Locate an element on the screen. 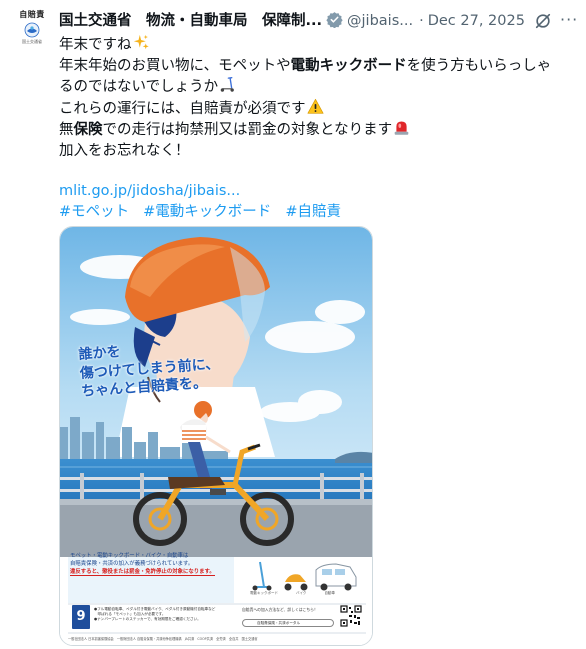 The width and height of the screenshot is (586, 649). tweet-line: 加入をお忘れなく！ is located at coordinates (124, 150).